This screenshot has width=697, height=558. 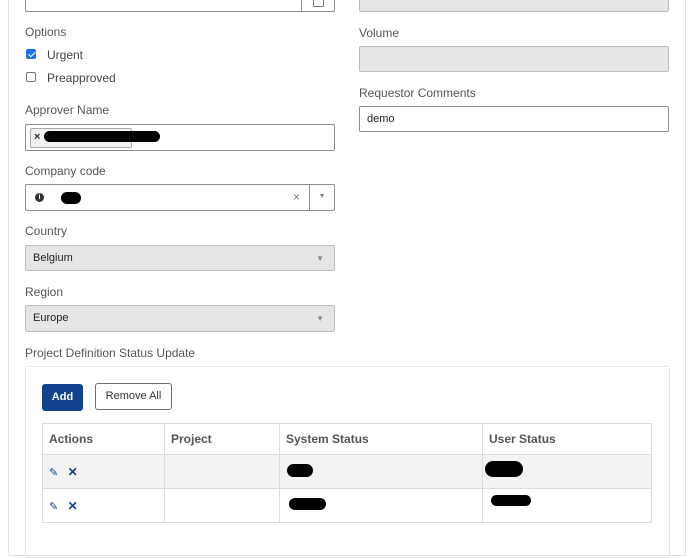 What do you see at coordinates (180, 6) in the screenshot?
I see `email-field` at bounding box center [180, 6].